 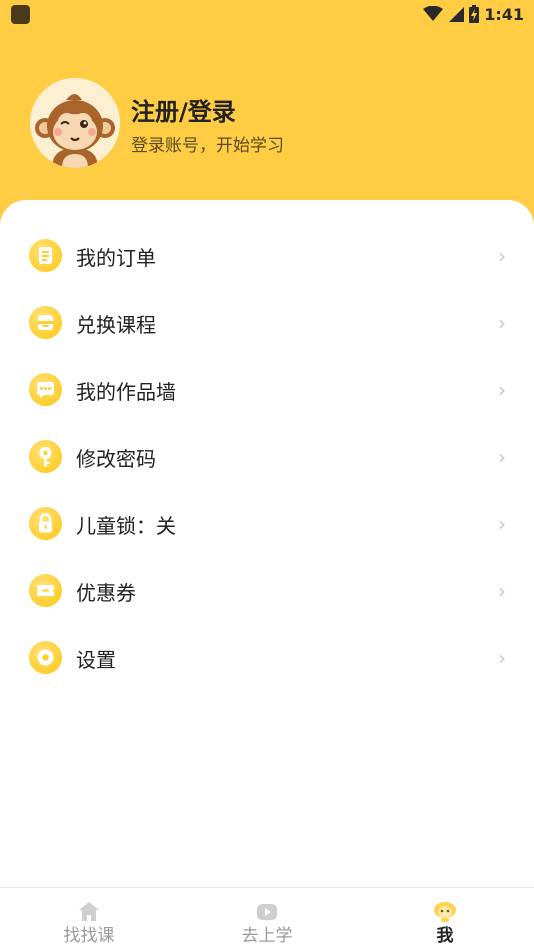 I want to click on menu-item-label: 修改密码, so click(x=116, y=459).